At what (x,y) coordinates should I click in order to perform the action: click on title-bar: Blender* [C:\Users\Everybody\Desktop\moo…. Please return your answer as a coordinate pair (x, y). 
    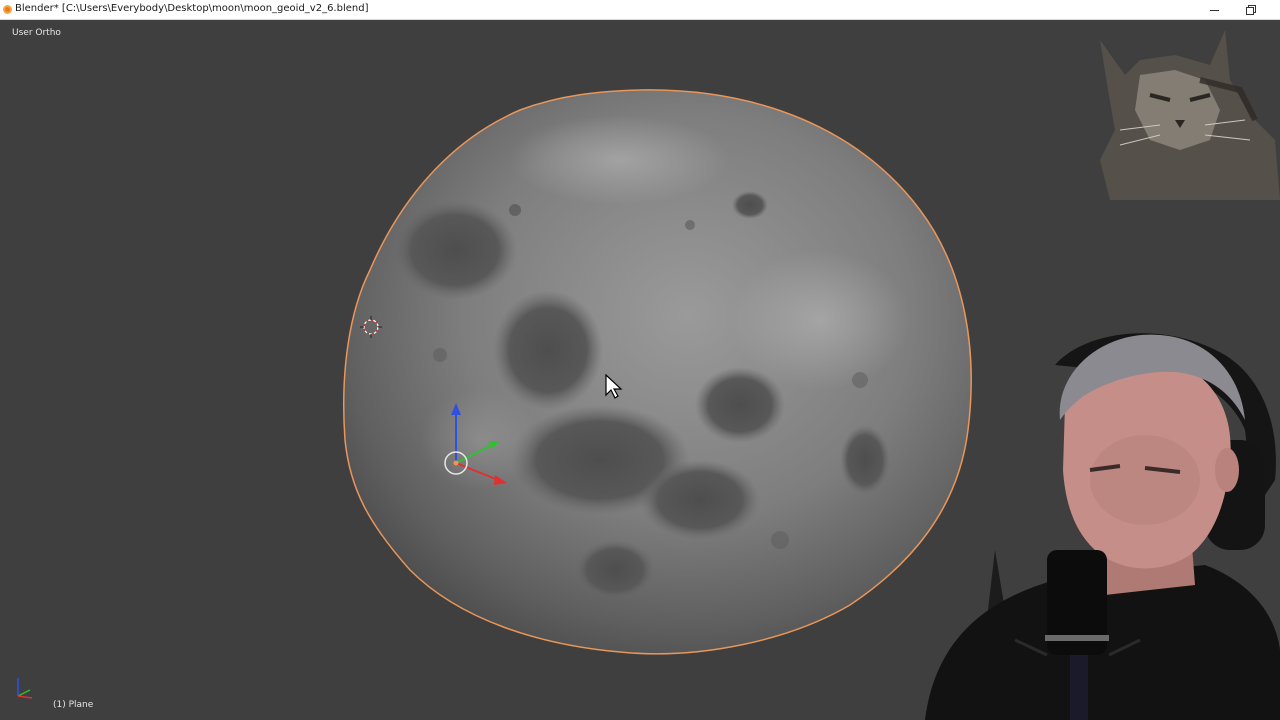
    Looking at the image, I should click on (640, 10).